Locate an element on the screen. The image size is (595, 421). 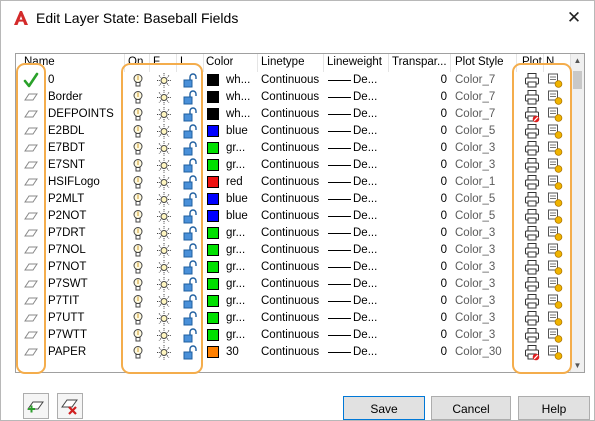
layer-name: P2NOT is located at coordinates (86, 216).